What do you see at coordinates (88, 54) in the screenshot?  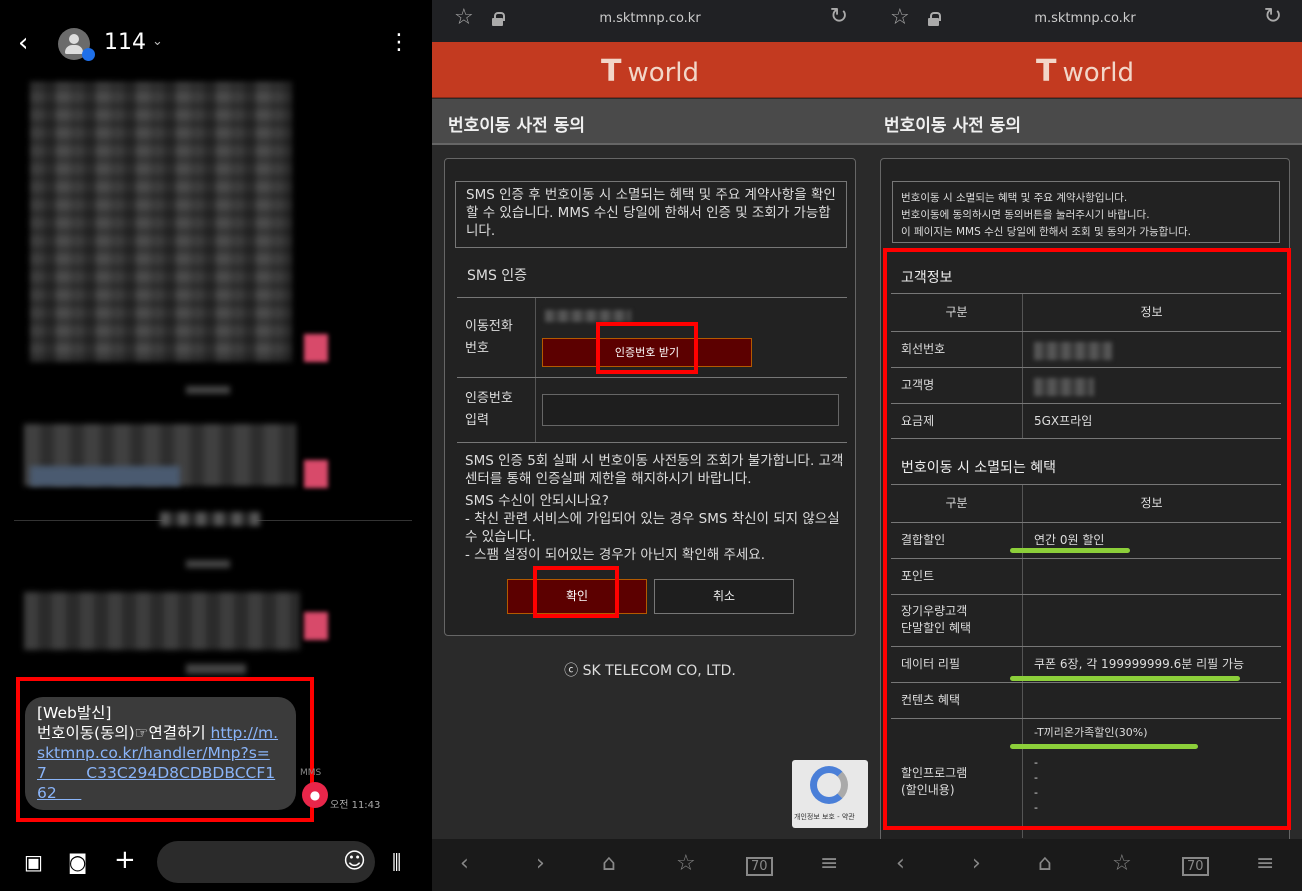 I see `badge-dot-icon` at bounding box center [88, 54].